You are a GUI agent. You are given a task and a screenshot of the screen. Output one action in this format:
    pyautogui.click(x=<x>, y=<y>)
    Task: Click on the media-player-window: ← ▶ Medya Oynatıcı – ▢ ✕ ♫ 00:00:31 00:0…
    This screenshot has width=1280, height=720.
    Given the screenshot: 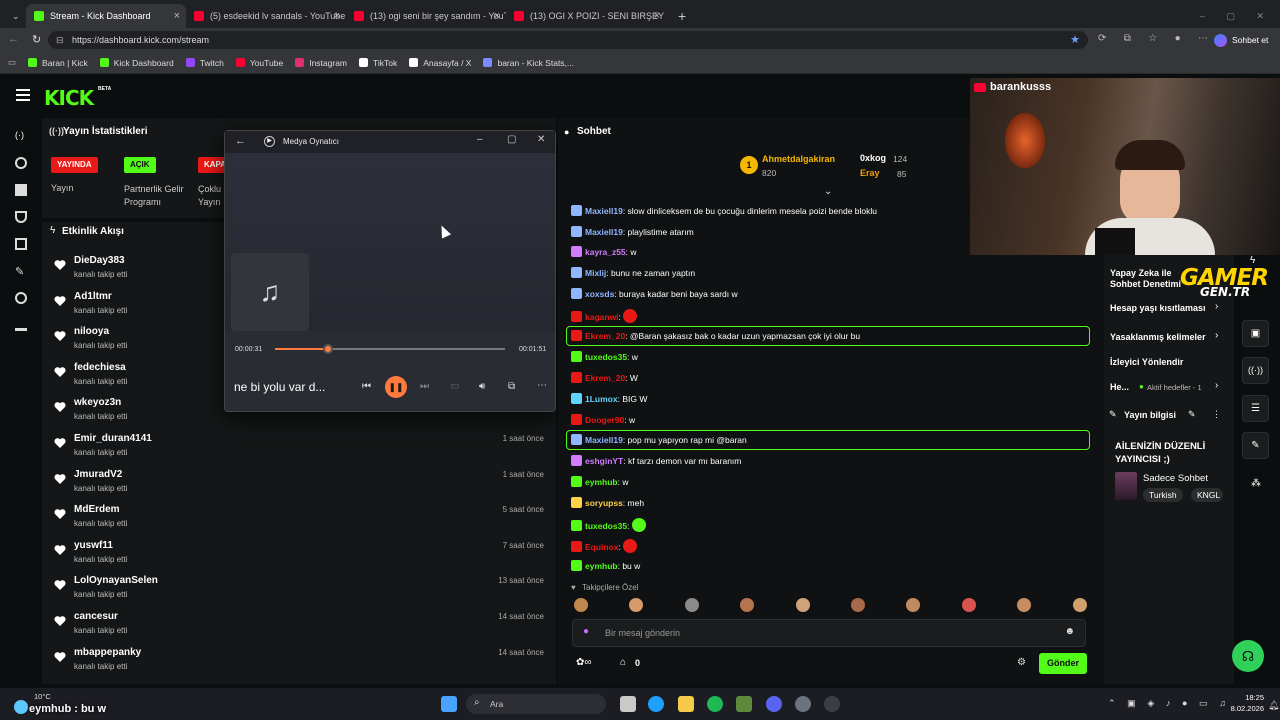 What is the action you would take?
    pyautogui.click(x=390, y=271)
    